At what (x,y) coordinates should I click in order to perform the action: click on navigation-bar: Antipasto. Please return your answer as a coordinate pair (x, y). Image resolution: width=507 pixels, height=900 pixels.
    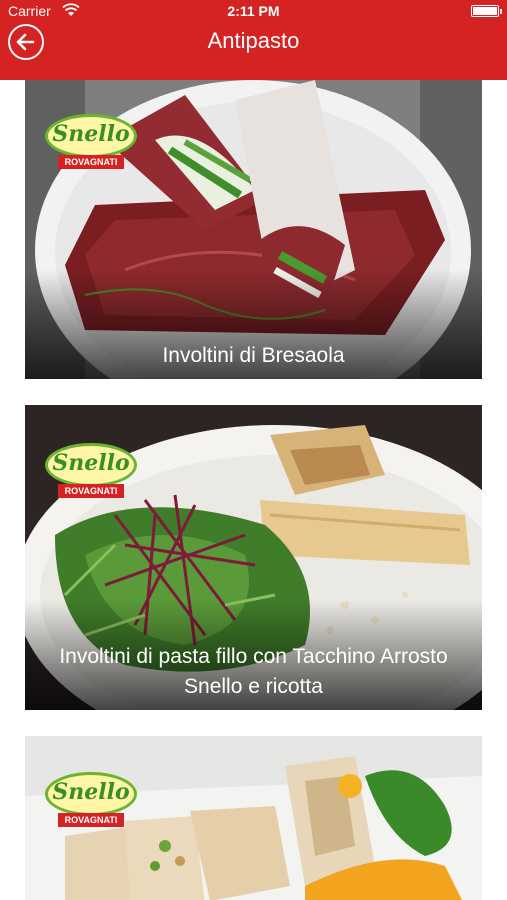
    Looking at the image, I should click on (253, 51).